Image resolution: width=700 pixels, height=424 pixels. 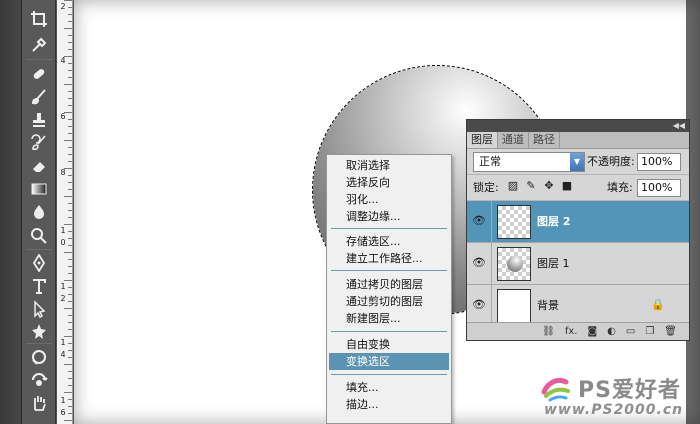 I want to click on fx-icon: fx., so click(x=571, y=331).